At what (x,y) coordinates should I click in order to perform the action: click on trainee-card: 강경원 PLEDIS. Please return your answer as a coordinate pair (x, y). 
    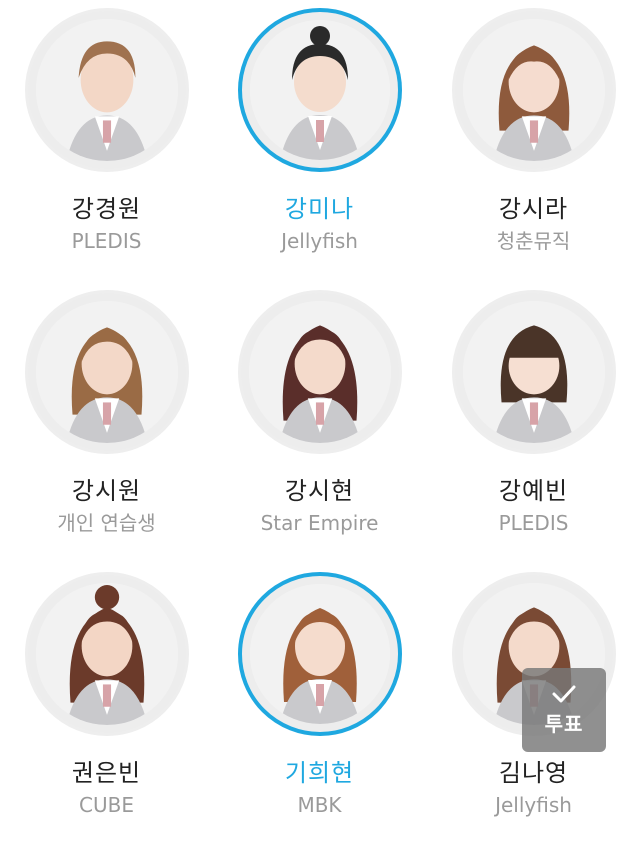
    Looking at the image, I should click on (106, 141).